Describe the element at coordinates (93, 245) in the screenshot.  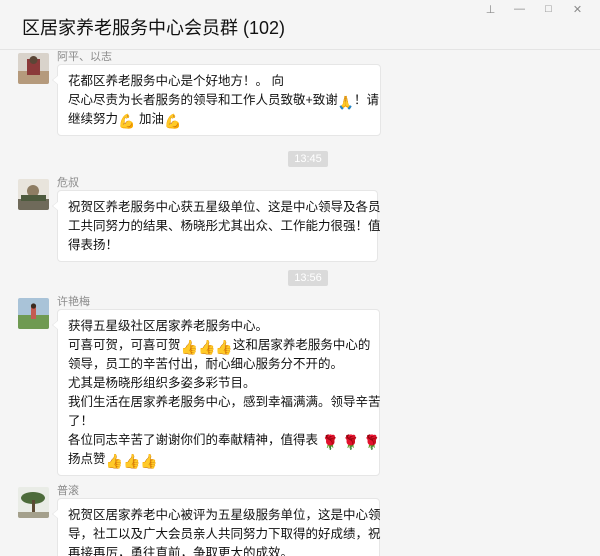
I see `message-text: 得表扬！` at that location.